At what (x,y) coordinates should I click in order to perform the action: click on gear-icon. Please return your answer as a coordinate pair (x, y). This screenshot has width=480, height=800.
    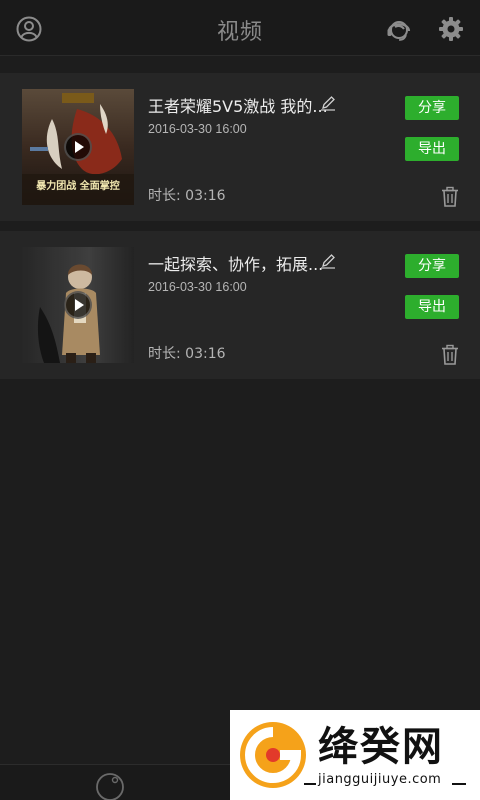
    Looking at the image, I should click on (451, 29).